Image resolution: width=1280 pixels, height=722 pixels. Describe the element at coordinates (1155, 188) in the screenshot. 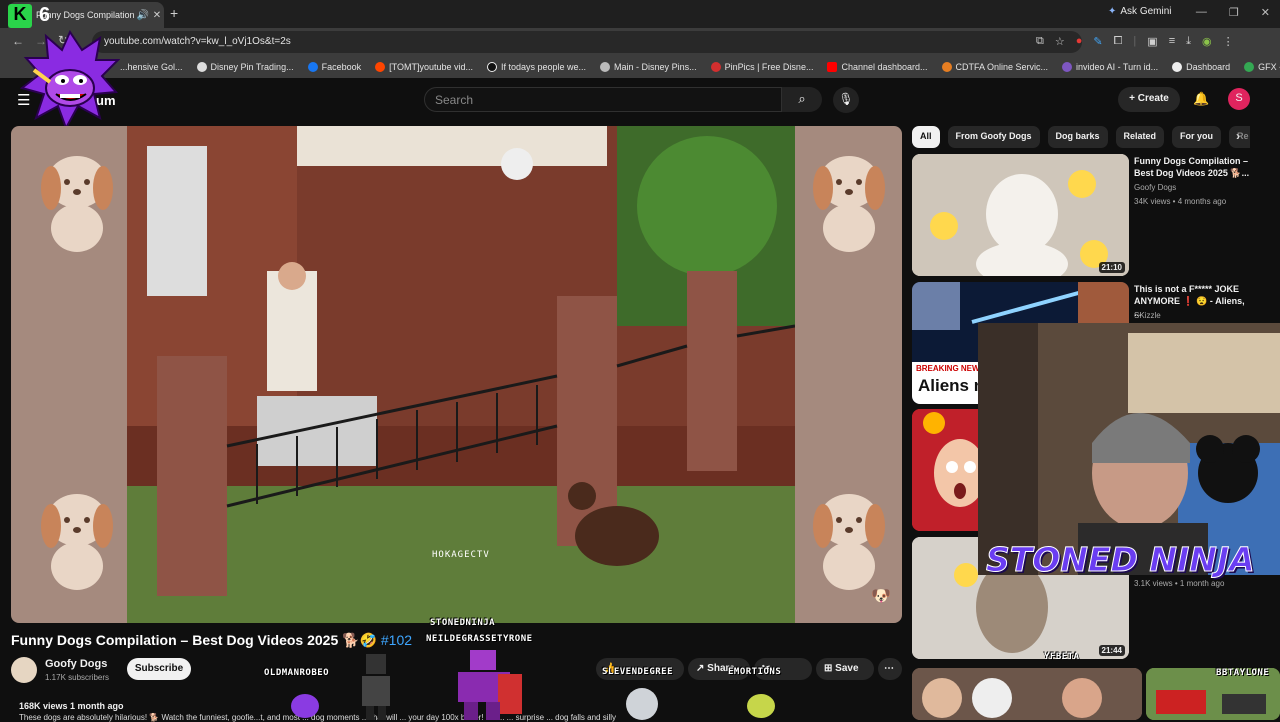

I see `rec-channel: Goofy Dogs` at that location.